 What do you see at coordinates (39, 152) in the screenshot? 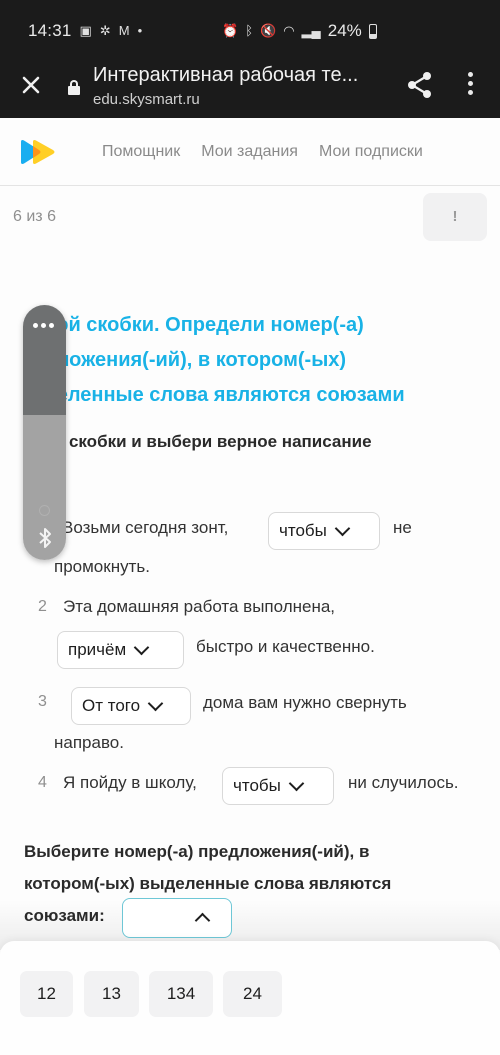
I see `skysmart-logo` at bounding box center [39, 152].